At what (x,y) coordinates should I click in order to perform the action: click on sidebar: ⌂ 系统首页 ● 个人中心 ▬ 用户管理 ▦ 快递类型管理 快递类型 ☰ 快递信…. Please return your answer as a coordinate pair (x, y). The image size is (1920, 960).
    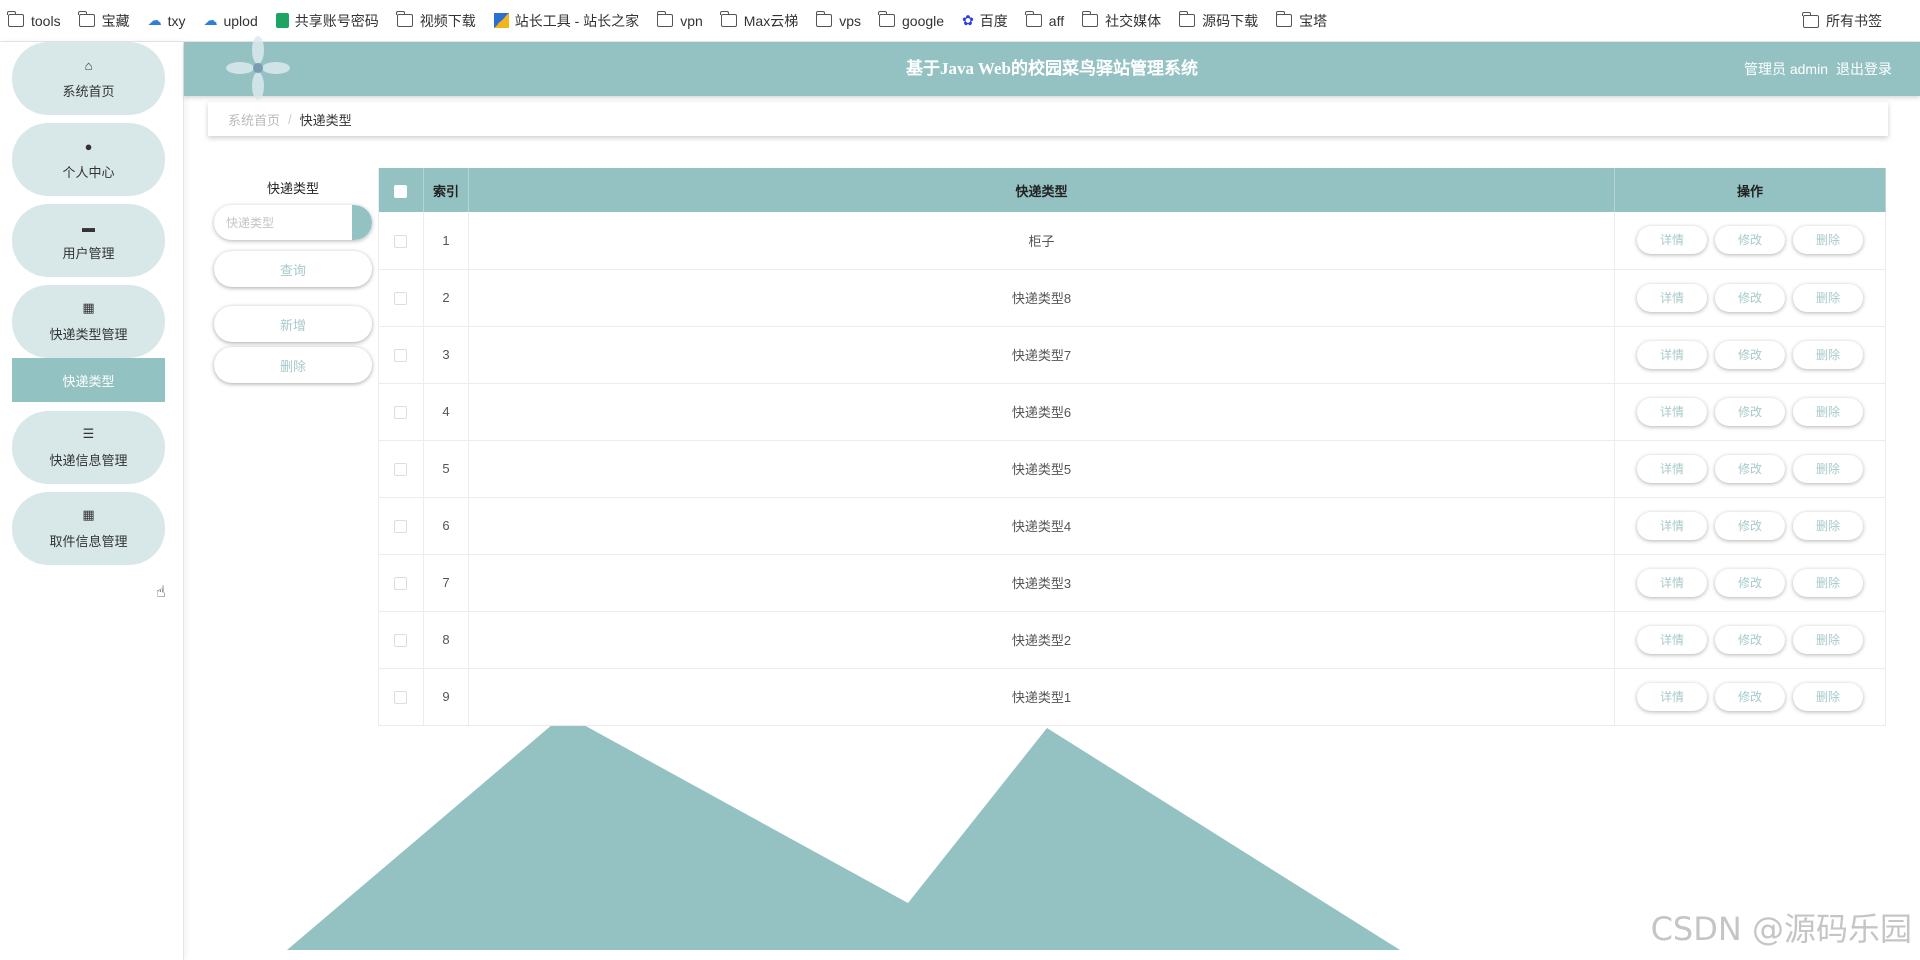
    Looking at the image, I should click on (92, 501).